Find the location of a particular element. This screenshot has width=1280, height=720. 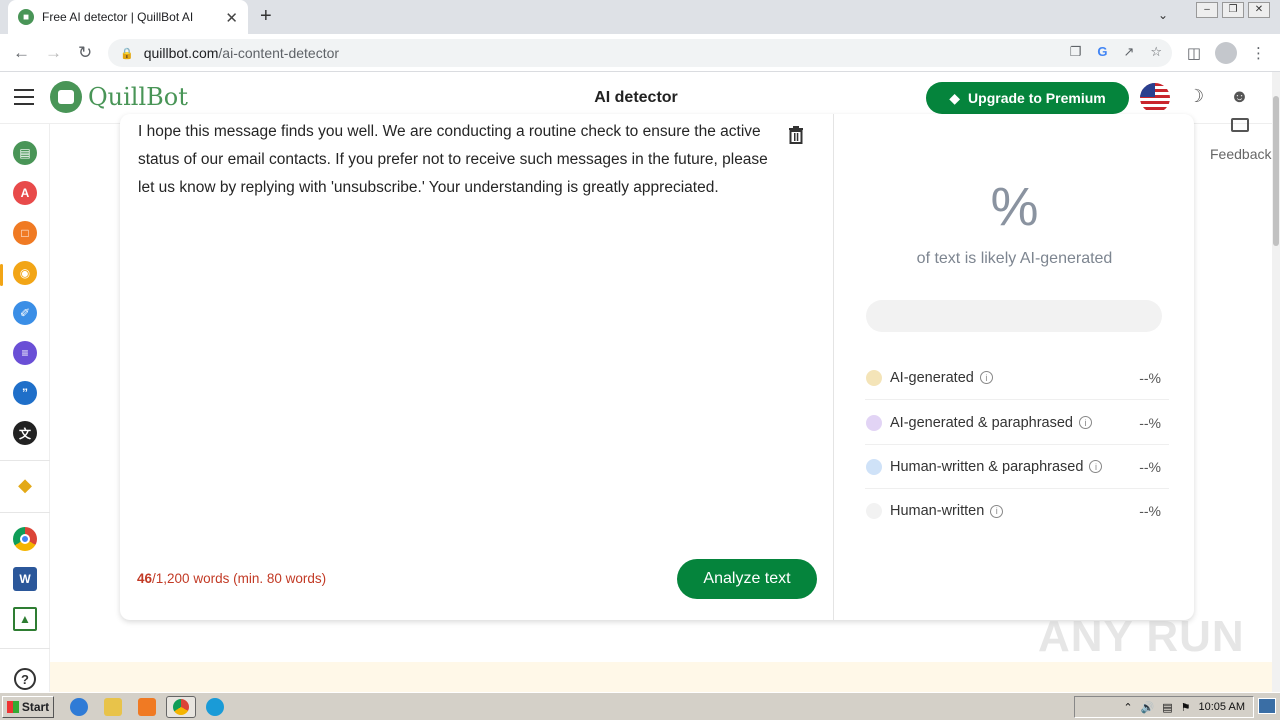

delete-trash-icon is located at coordinates (796, 135).